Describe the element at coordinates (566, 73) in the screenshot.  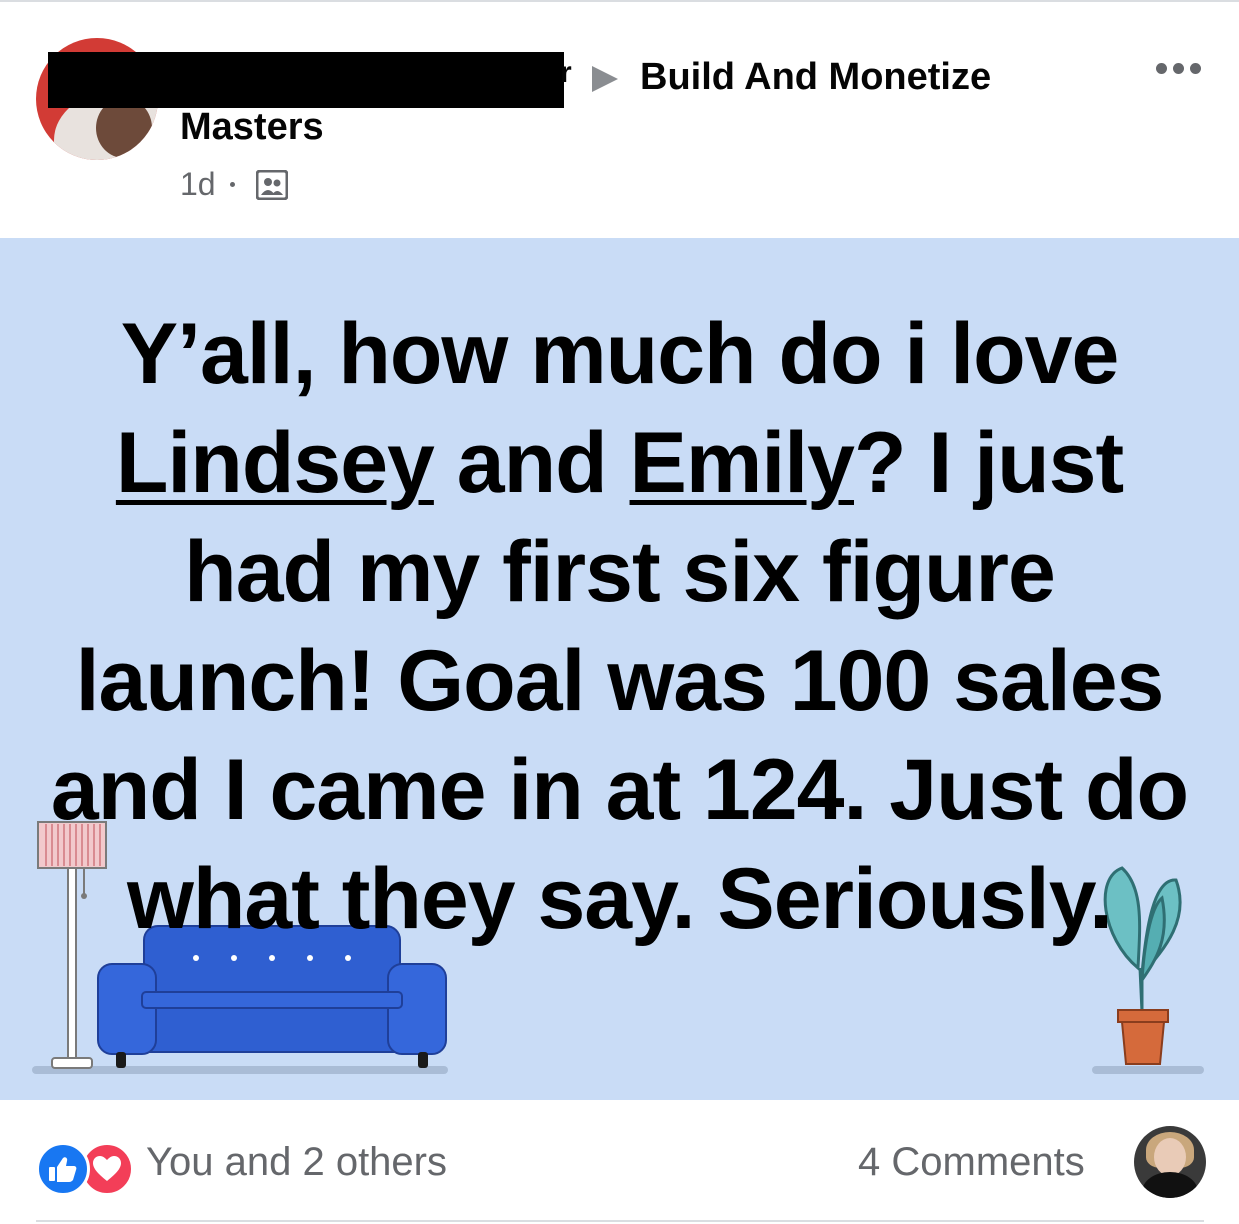
I see `author-name-suffix: r` at that location.